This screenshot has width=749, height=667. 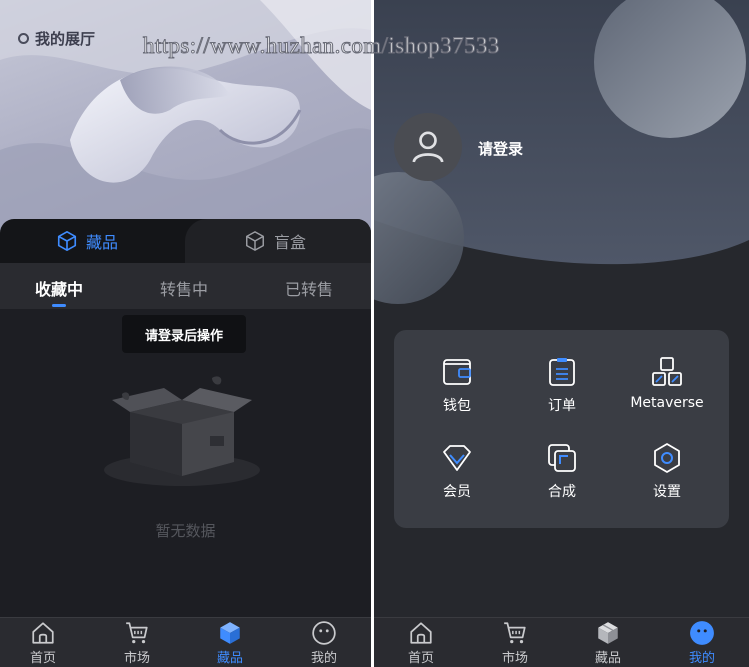 I want to click on menu-membership: 会员, so click(x=457, y=471).